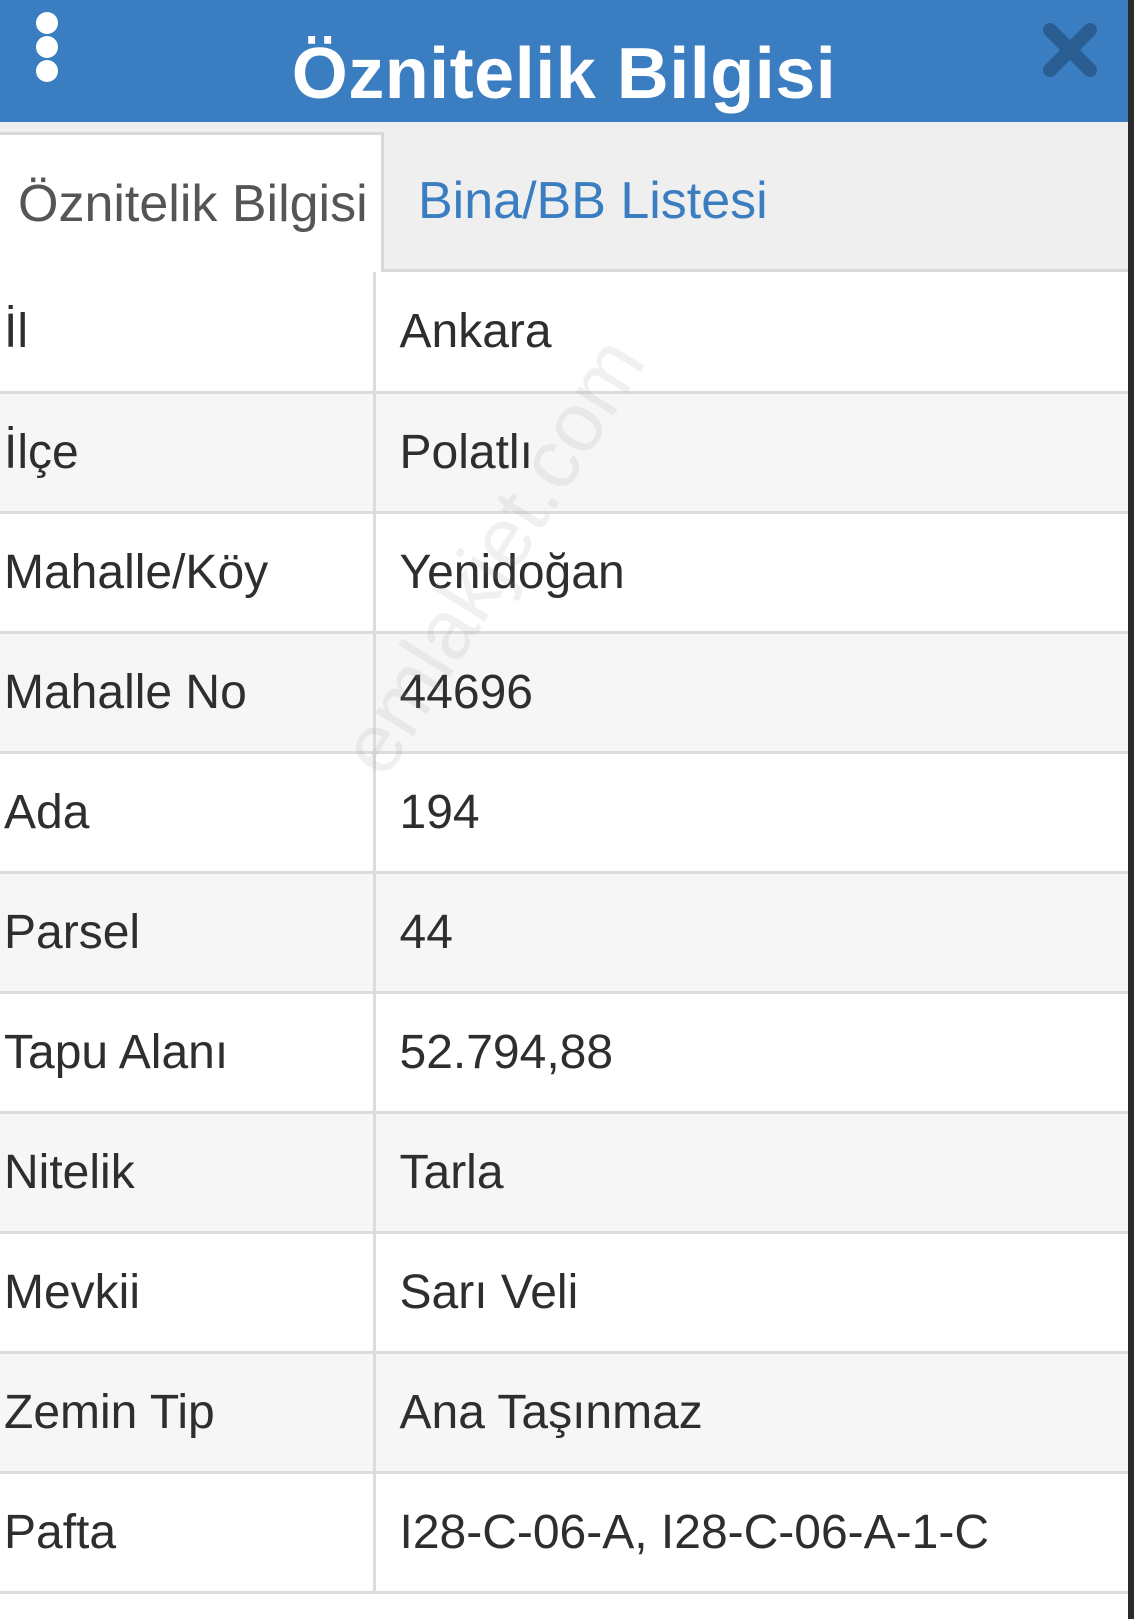  What do you see at coordinates (192, 203) in the screenshot?
I see `tab-attribute-info: Öznitelik Bilgisi` at bounding box center [192, 203].